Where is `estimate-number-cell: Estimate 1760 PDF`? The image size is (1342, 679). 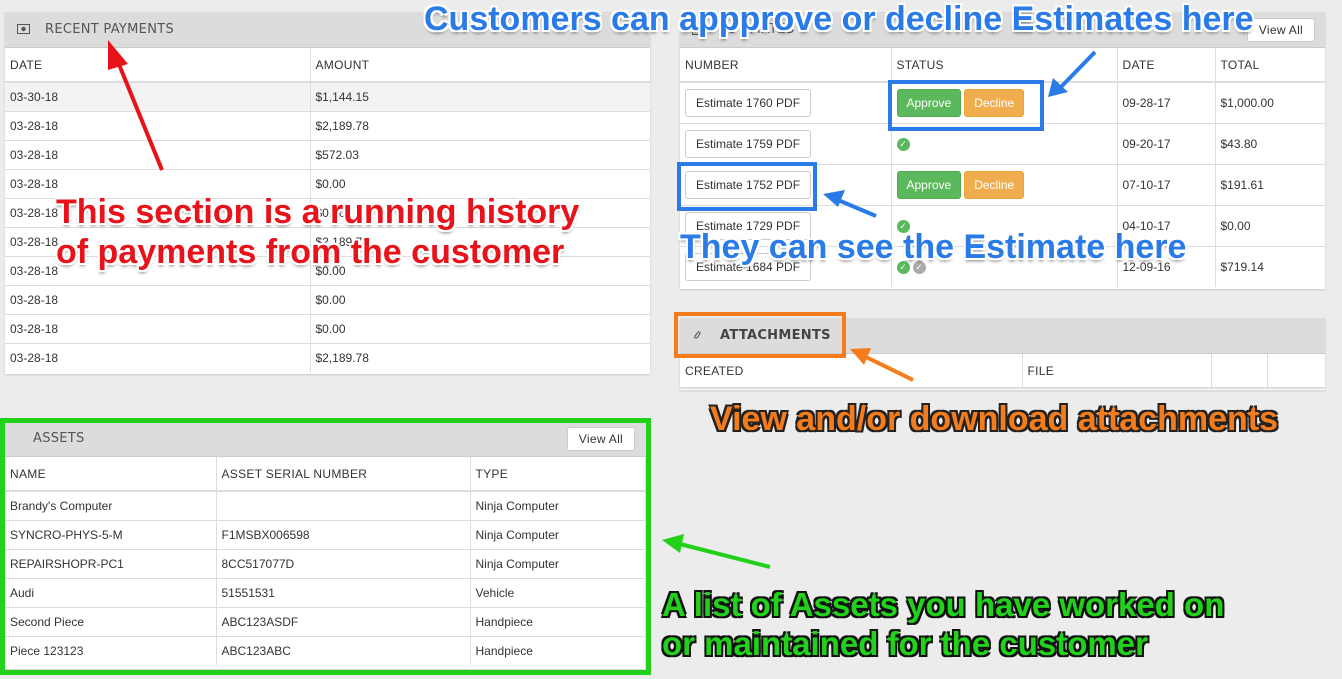
estimate-number-cell: Estimate 1760 PDF is located at coordinates (786, 102).